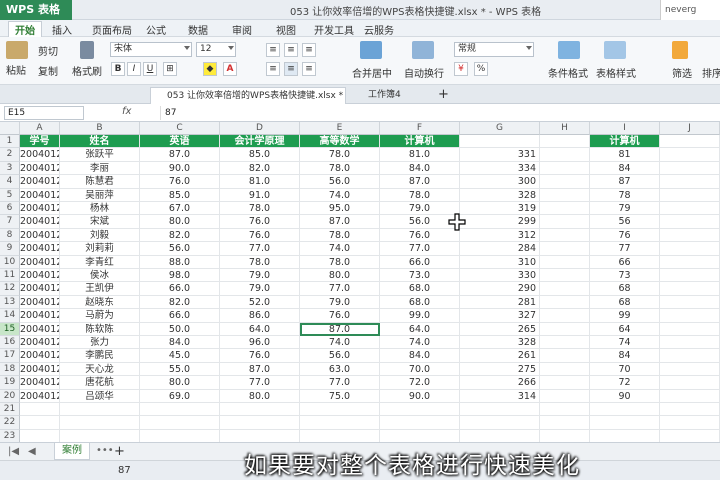 The width and height of the screenshot is (720, 480). I want to click on computer-cell: 70.0, so click(420, 369).